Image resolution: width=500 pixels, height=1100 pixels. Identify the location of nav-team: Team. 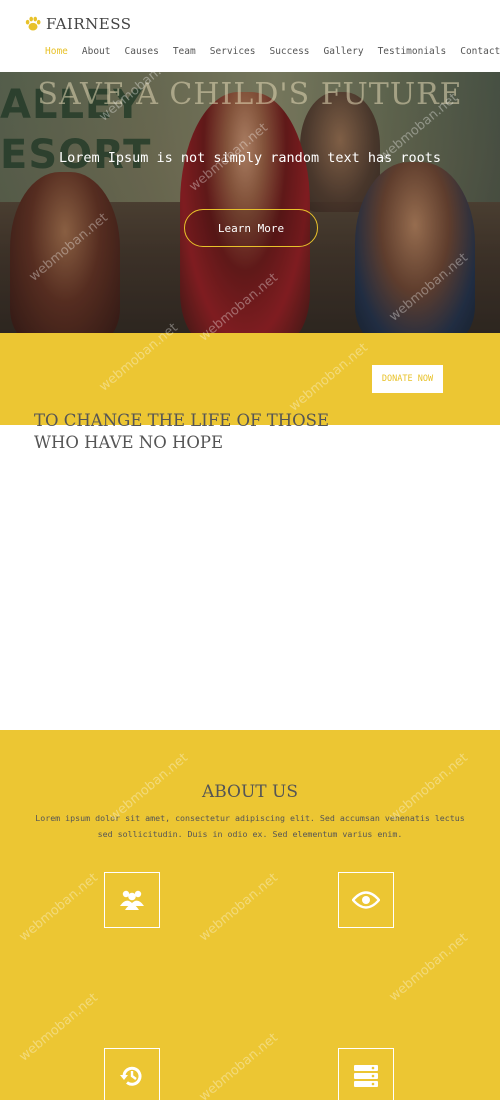
(184, 51).